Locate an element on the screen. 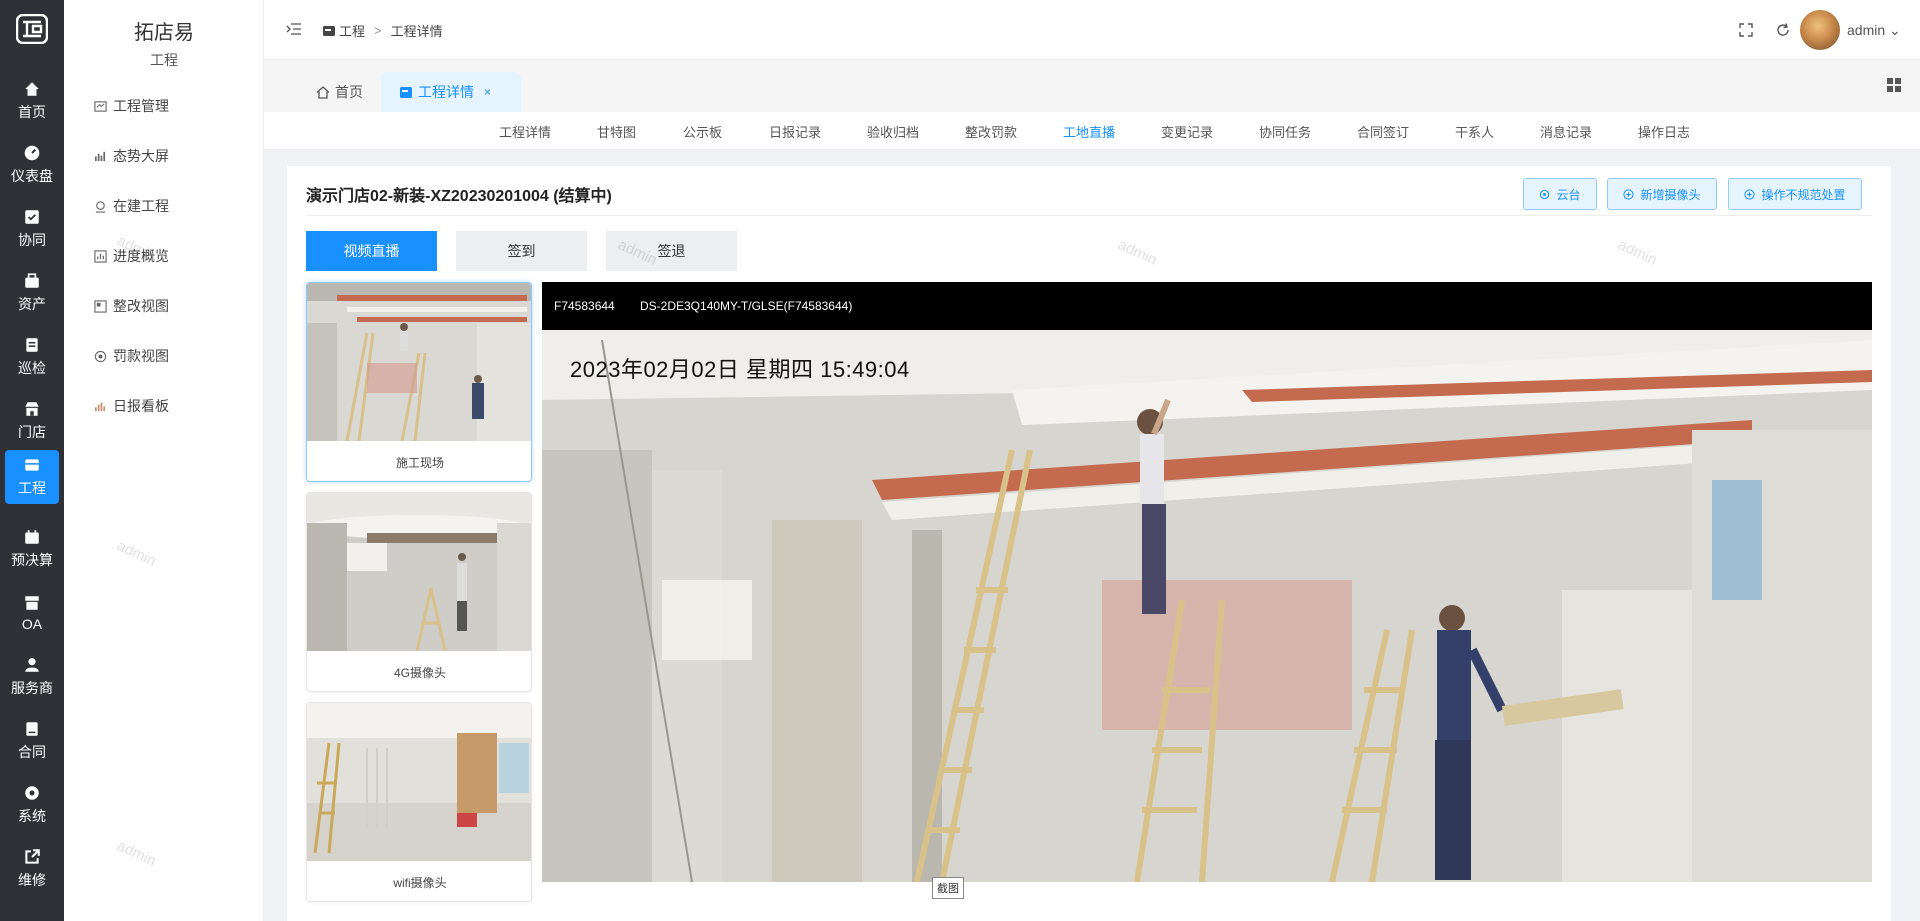 The image size is (1920, 921). device-model: DS-2DE3Q140MY-T/GLSE(F74583644) is located at coordinates (746, 306).